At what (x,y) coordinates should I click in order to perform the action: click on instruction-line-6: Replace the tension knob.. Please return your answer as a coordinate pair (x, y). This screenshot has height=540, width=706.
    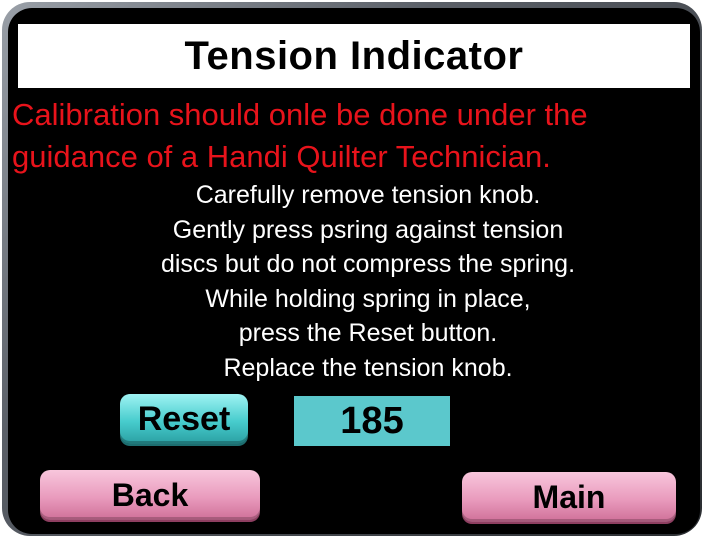
    Looking at the image, I should click on (368, 367).